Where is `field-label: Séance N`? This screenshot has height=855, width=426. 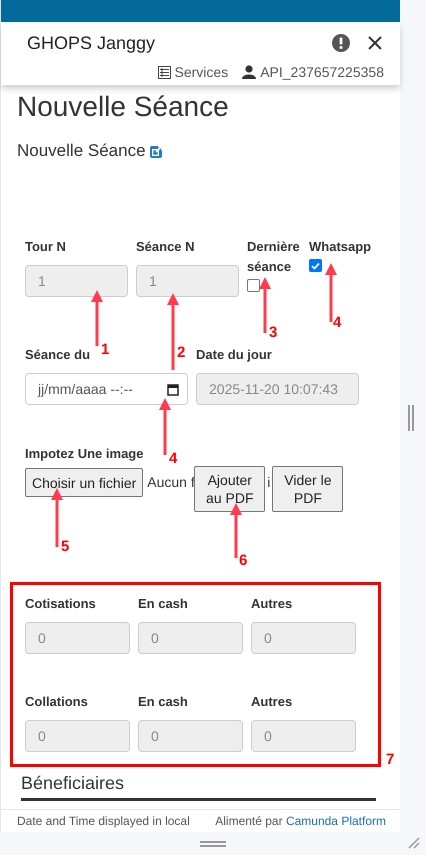
field-label: Séance N is located at coordinates (165, 247).